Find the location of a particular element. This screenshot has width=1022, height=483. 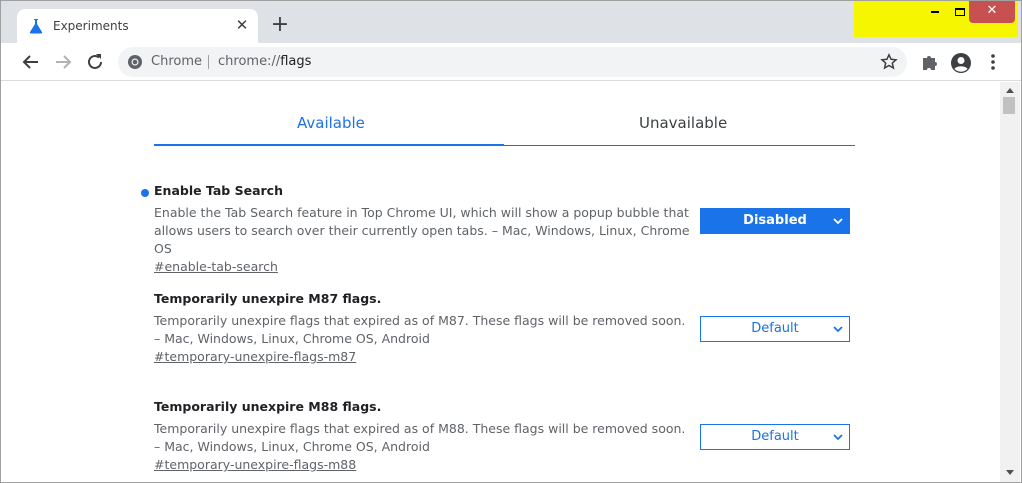

flag-link: #temporary-unexpire-flags-m87 is located at coordinates (504, 357).